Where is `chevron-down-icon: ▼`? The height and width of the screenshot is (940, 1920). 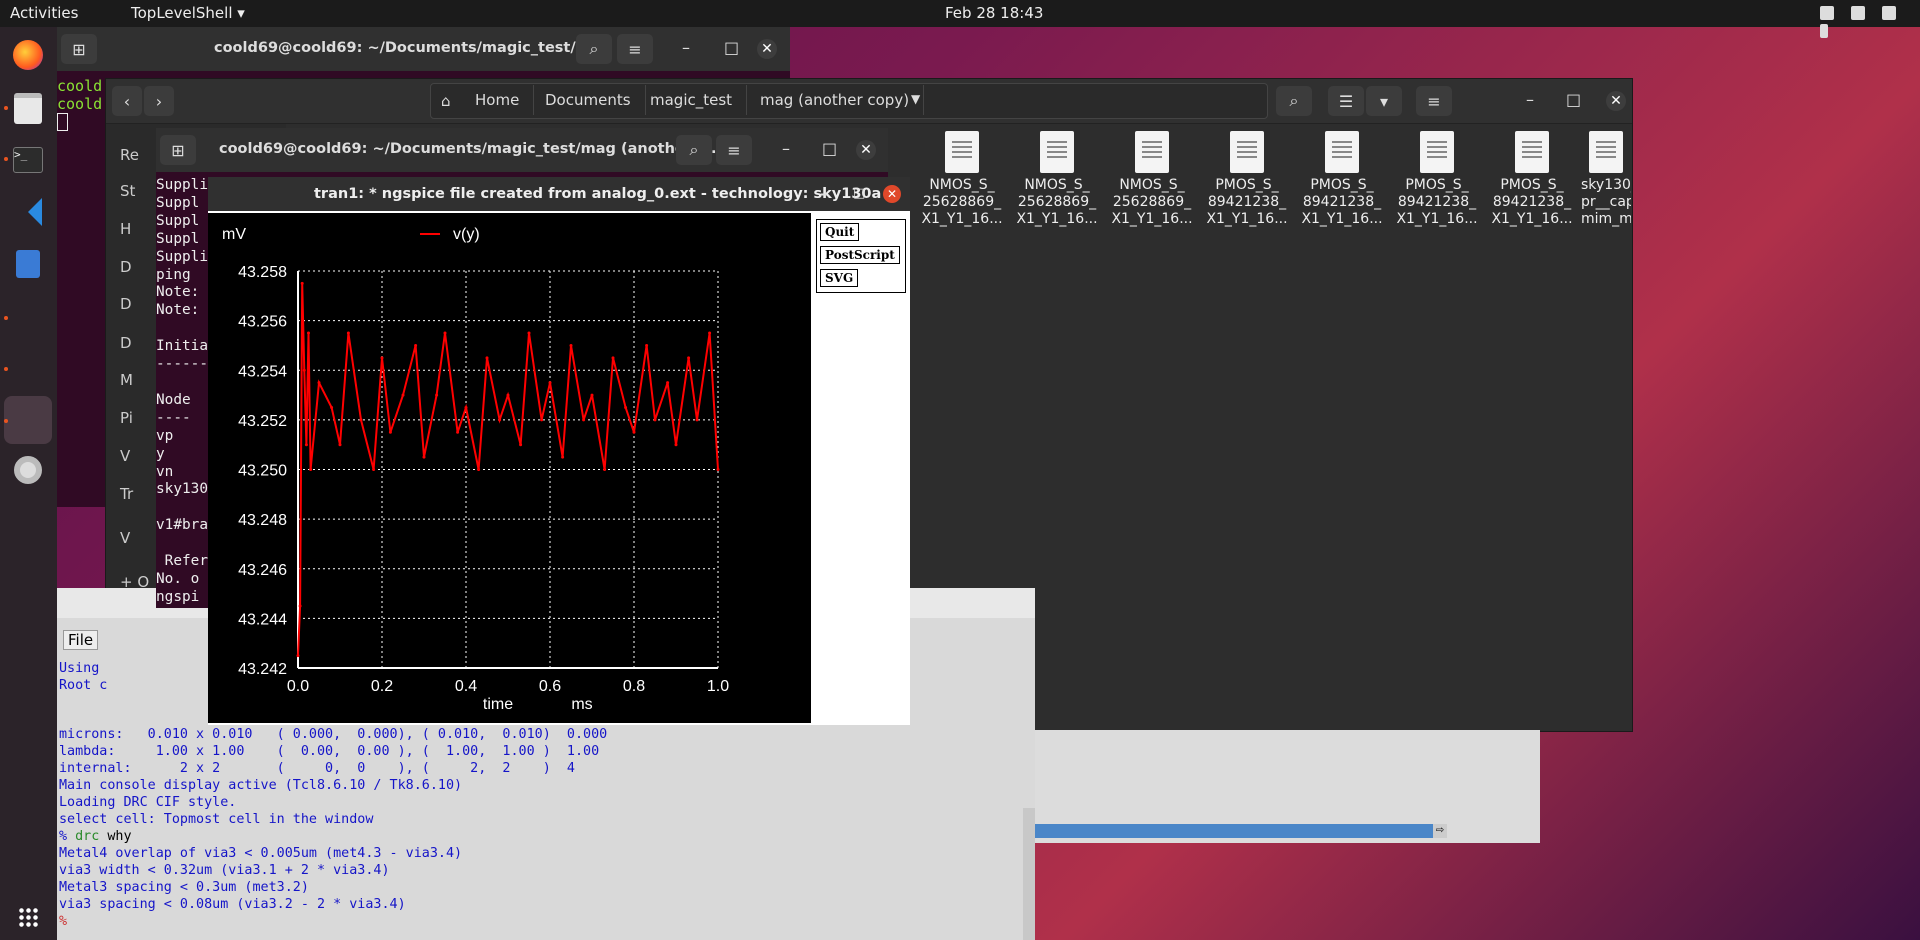 chevron-down-icon: ▼ is located at coordinates (915, 99).